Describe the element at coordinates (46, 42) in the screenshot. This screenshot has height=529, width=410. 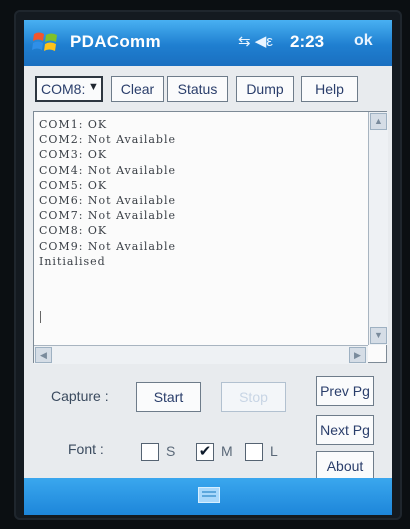
I see `windows-start-icon` at that location.